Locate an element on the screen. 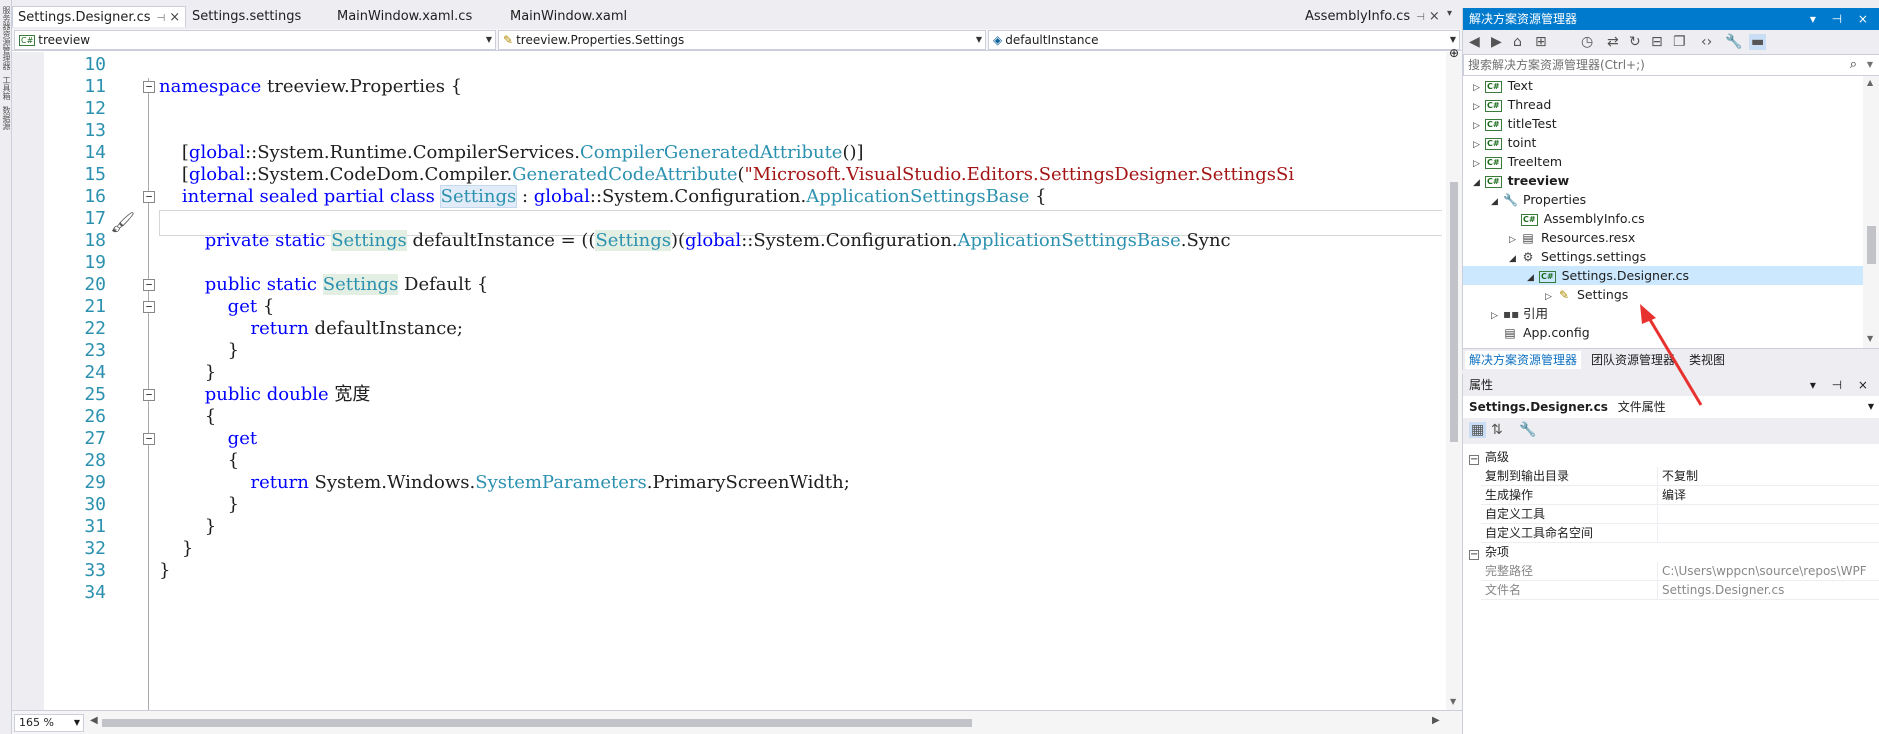  tab-solution-explorer: 解决方案资源管理器 is located at coordinates (1523, 360).